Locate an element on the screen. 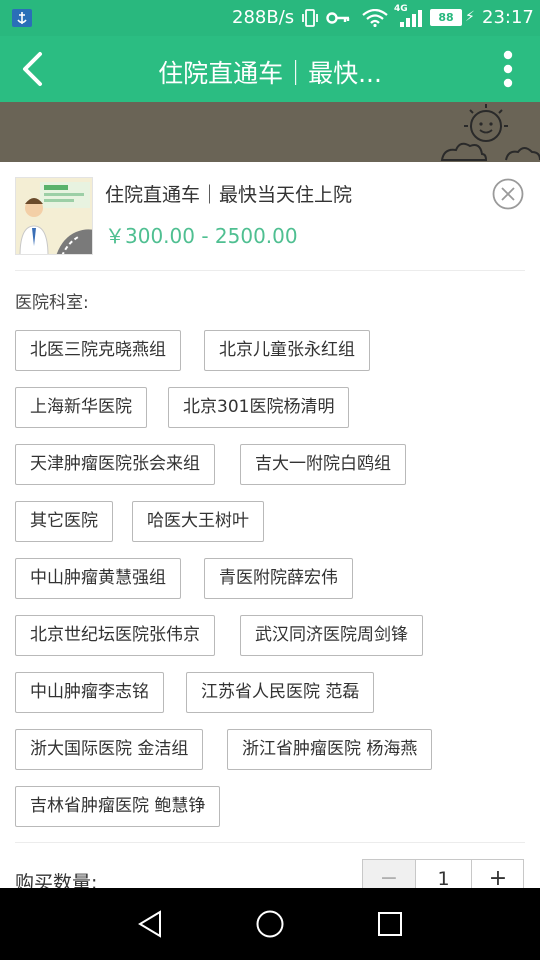  clock: 23:17 is located at coordinates (508, 17).